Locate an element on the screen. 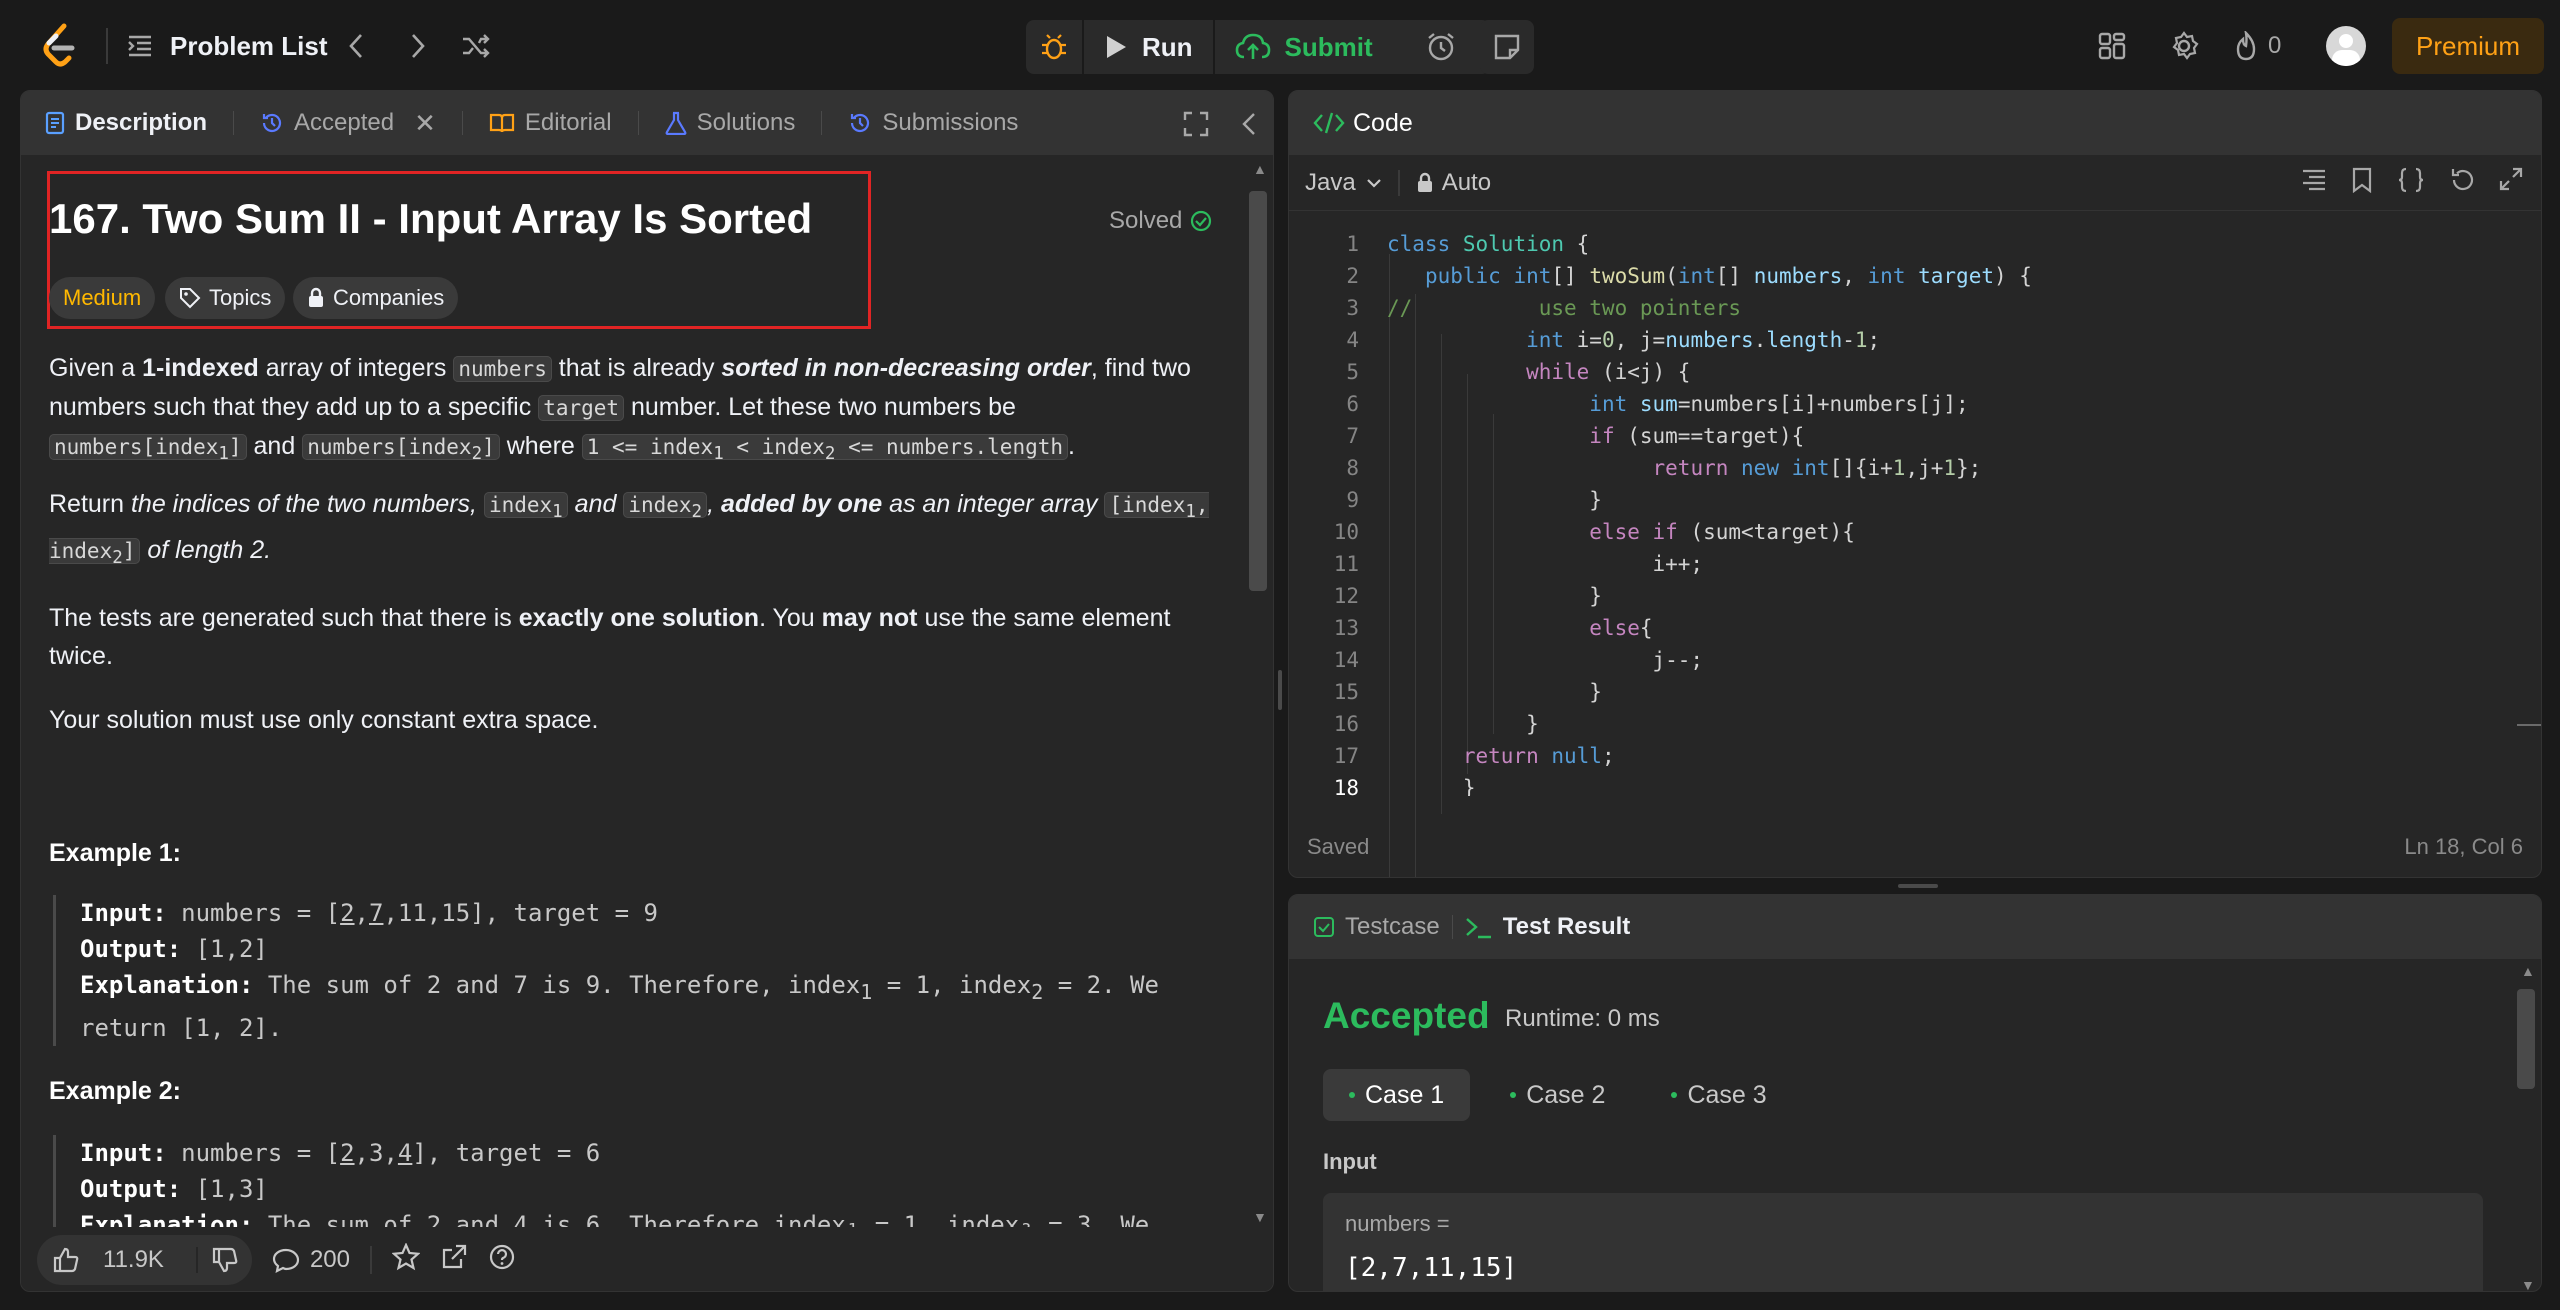 The width and height of the screenshot is (2560, 1310). timer-button is located at coordinates (1441, 47).